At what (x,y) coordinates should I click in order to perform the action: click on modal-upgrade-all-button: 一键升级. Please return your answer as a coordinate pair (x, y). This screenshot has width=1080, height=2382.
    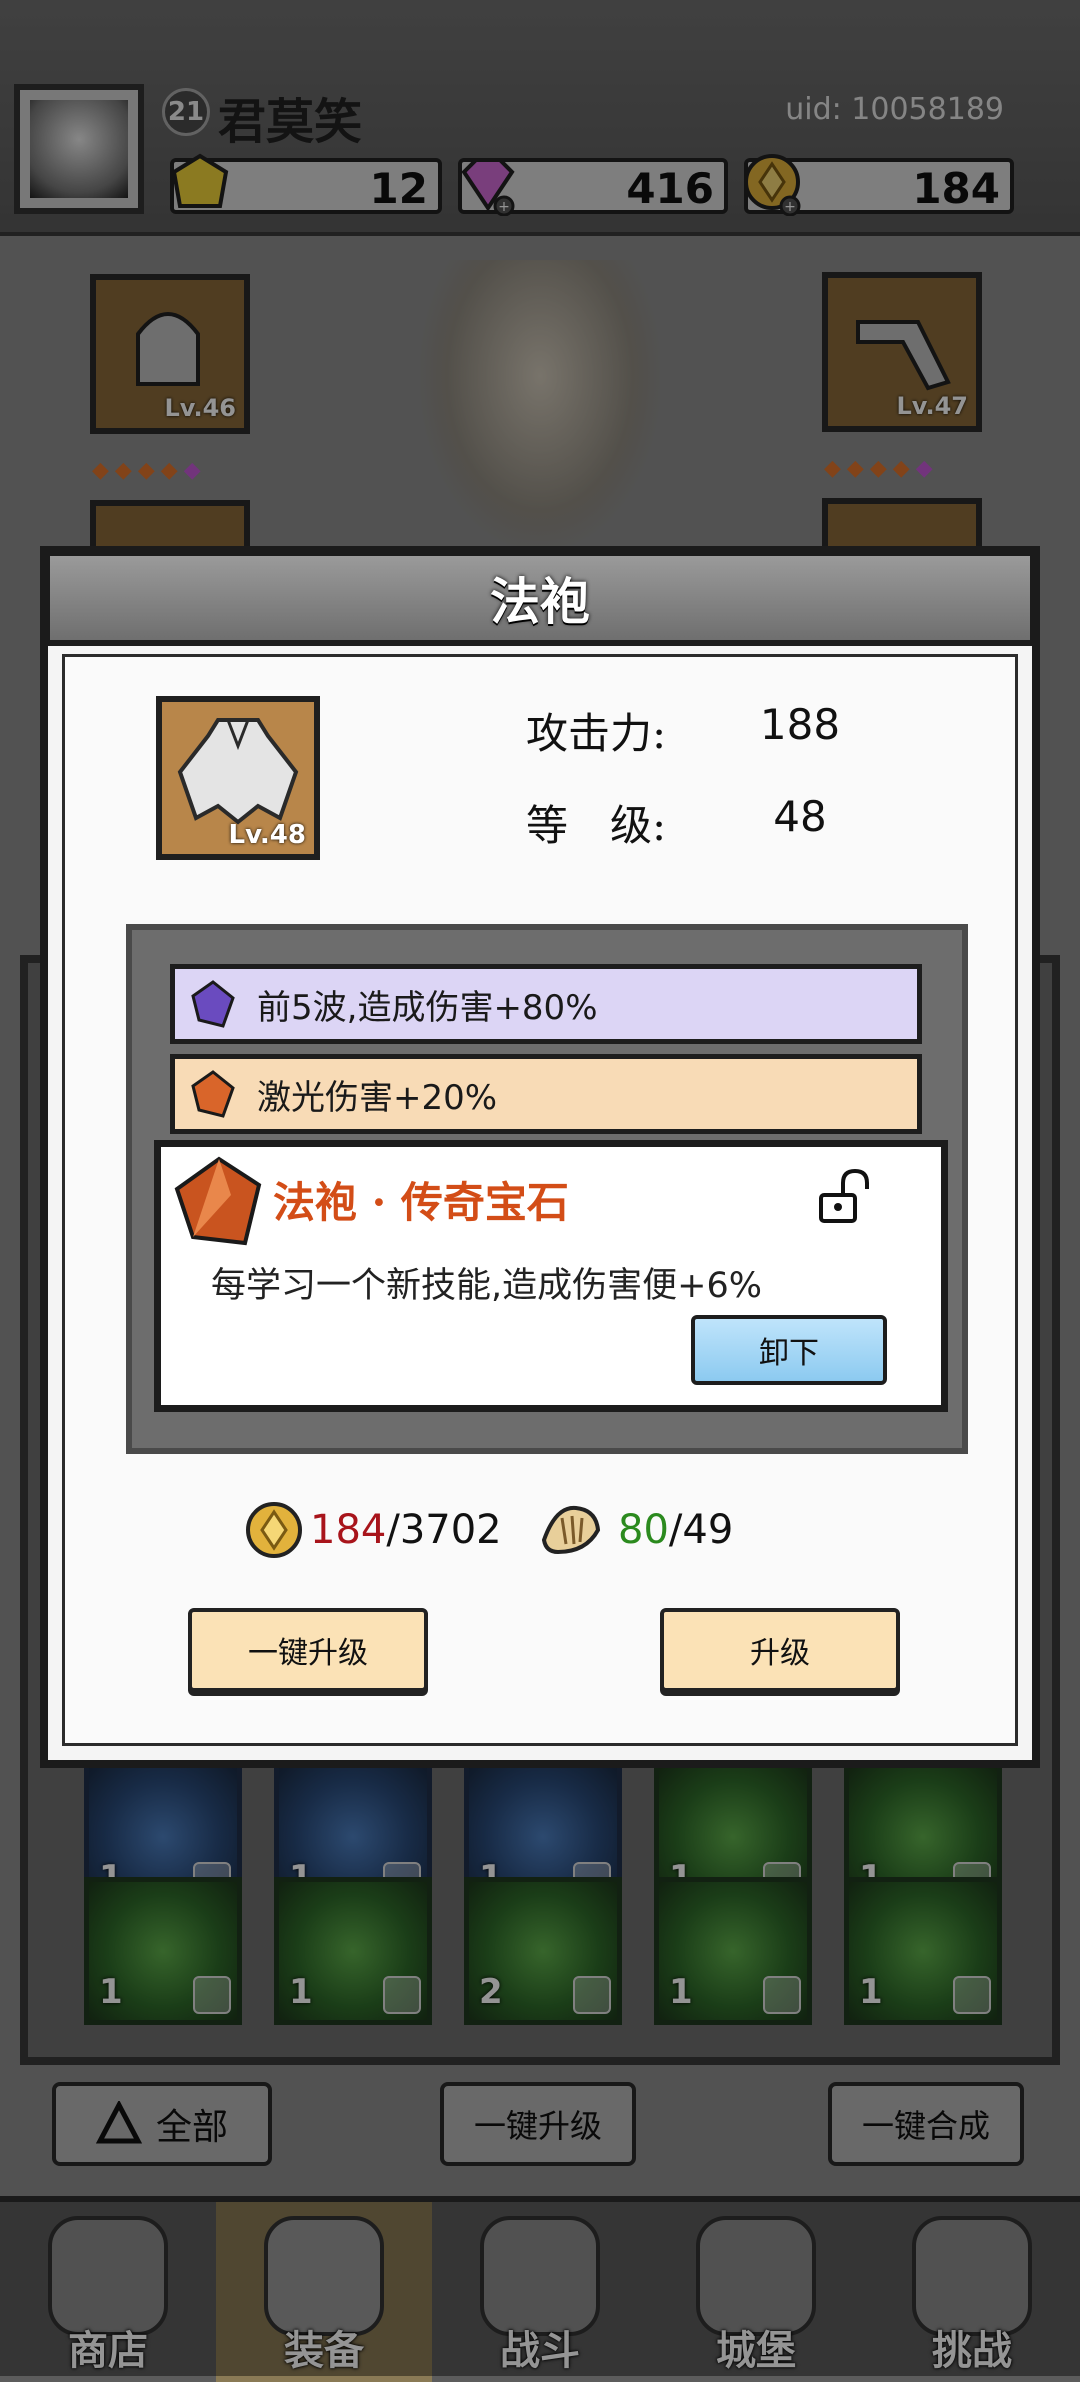
    Looking at the image, I should click on (308, 1650).